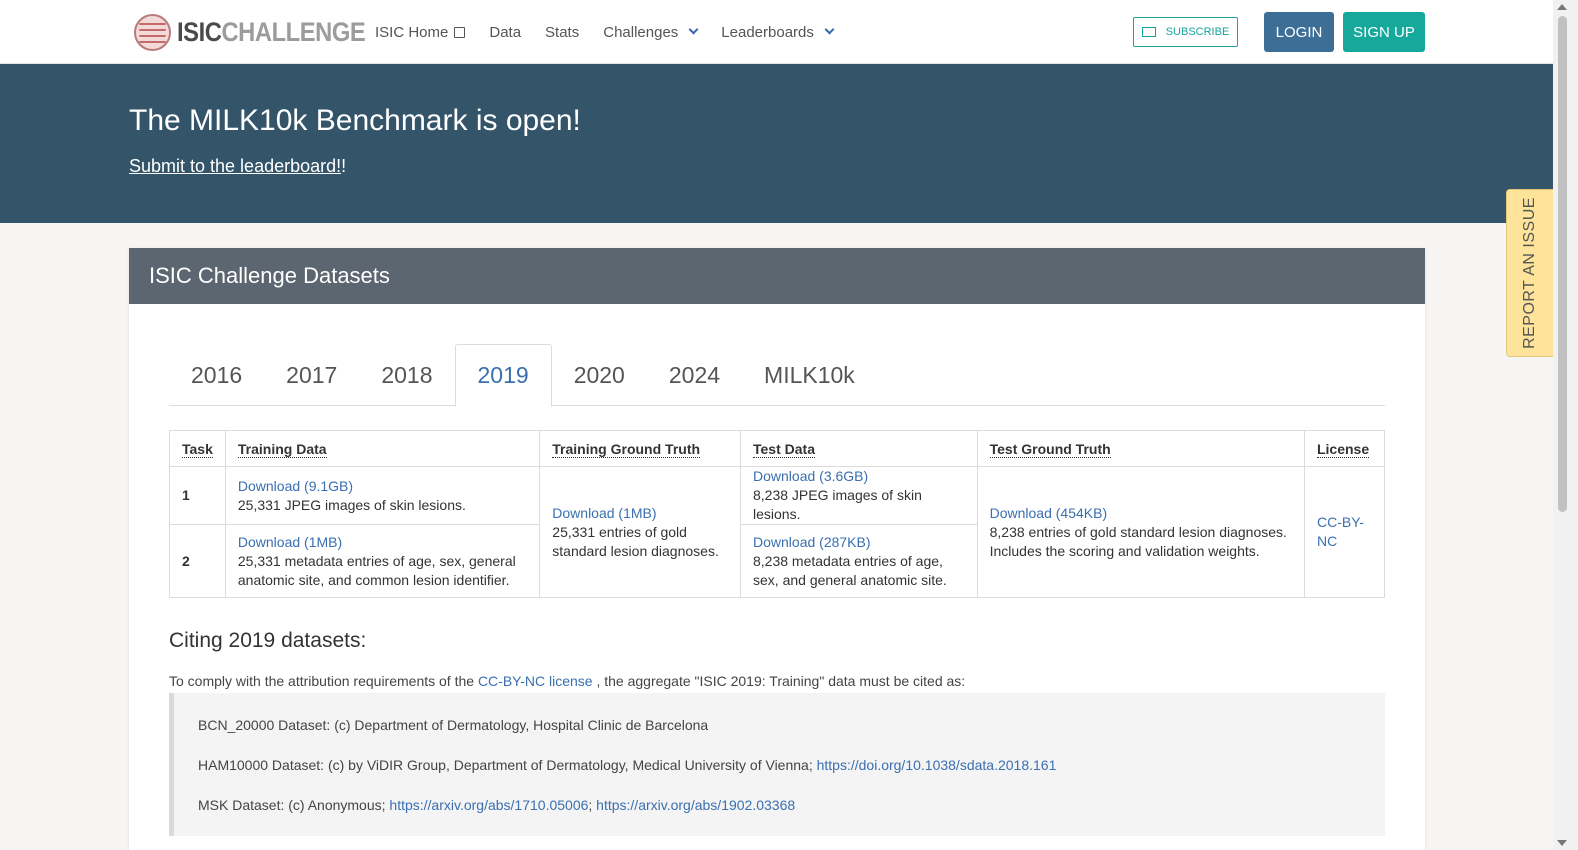  I want to click on tab-2020: 2020, so click(599, 375).